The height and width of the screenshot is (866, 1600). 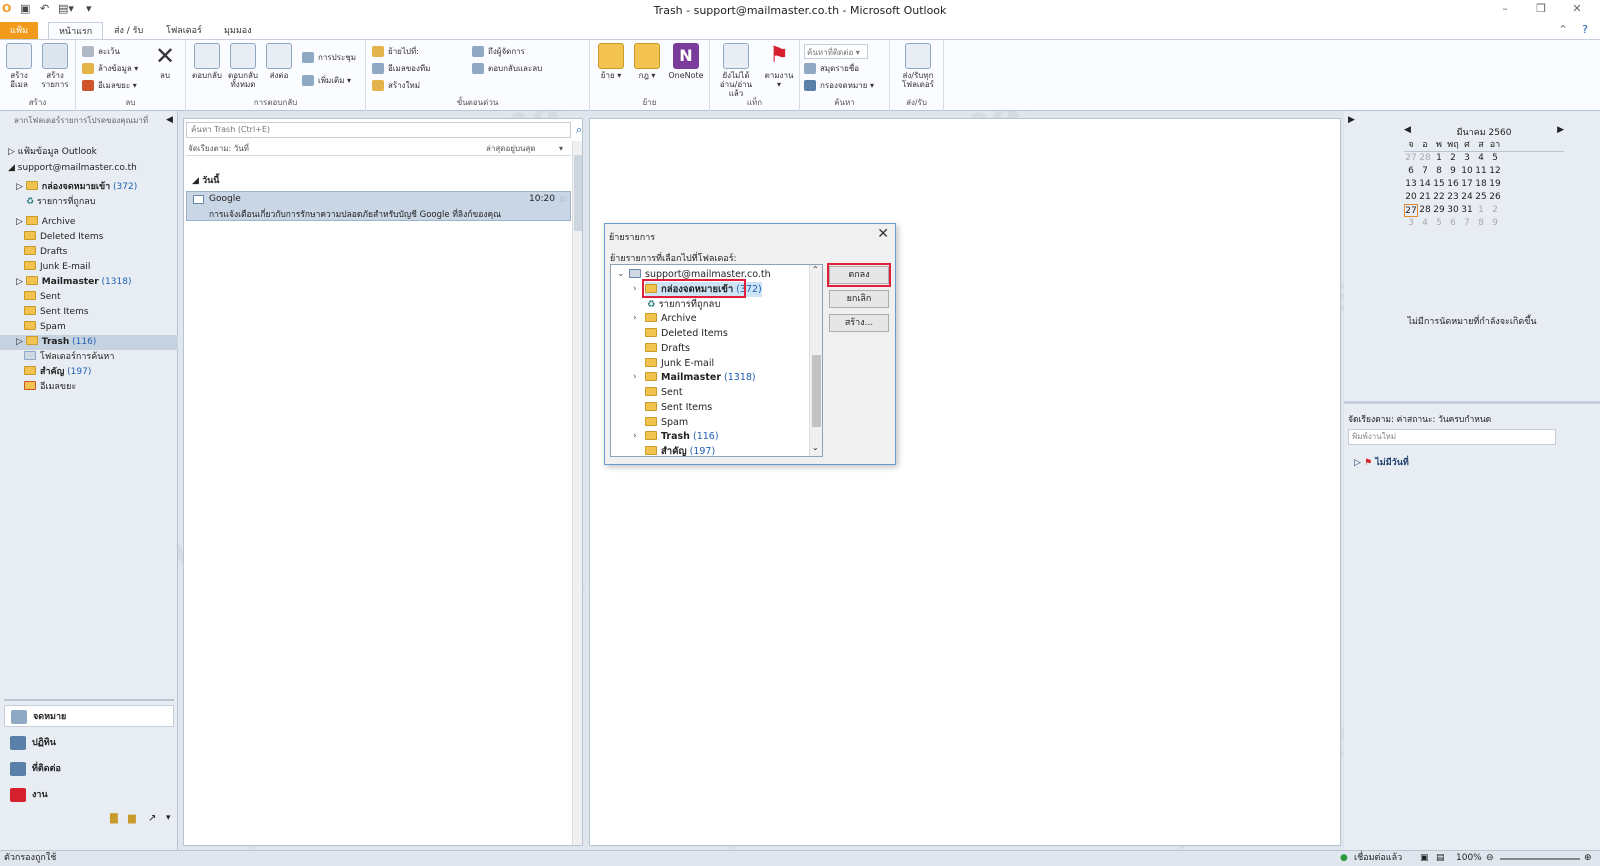 What do you see at coordinates (329, 57) in the screenshot?
I see `meeting-button: การประชุม` at bounding box center [329, 57].